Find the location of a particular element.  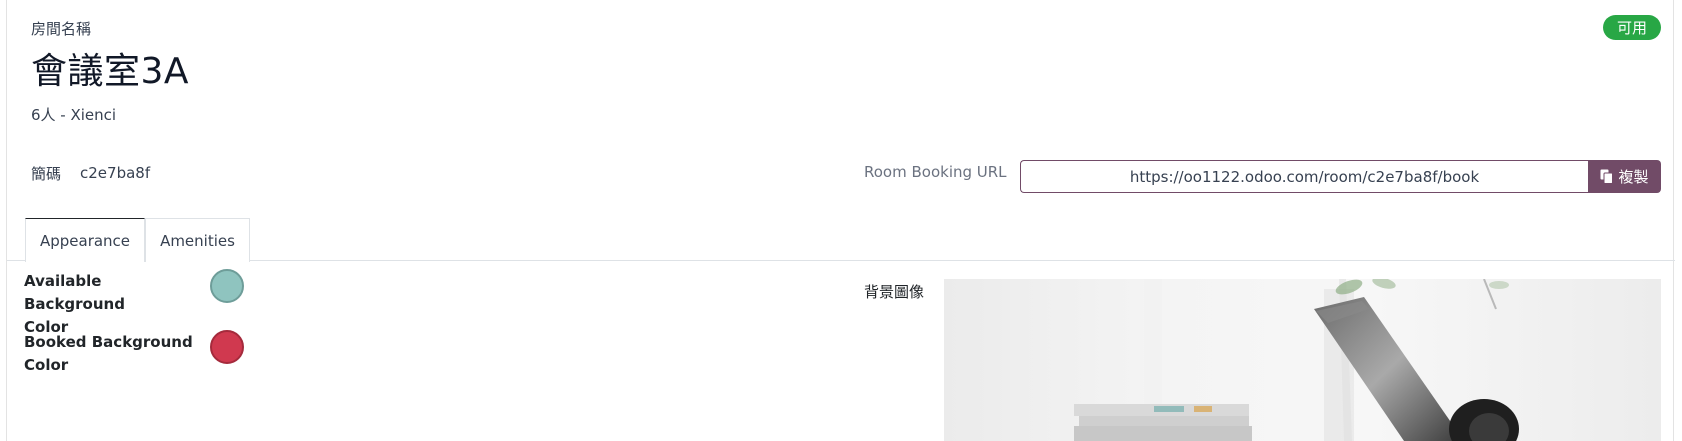

available-color-label-line1: Available Background is located at coordinates (74, 292).